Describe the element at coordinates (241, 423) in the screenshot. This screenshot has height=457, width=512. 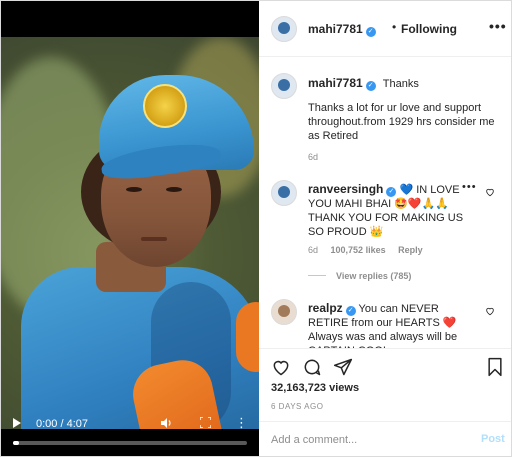
I see `video-more-icon: ⋮` at that location.